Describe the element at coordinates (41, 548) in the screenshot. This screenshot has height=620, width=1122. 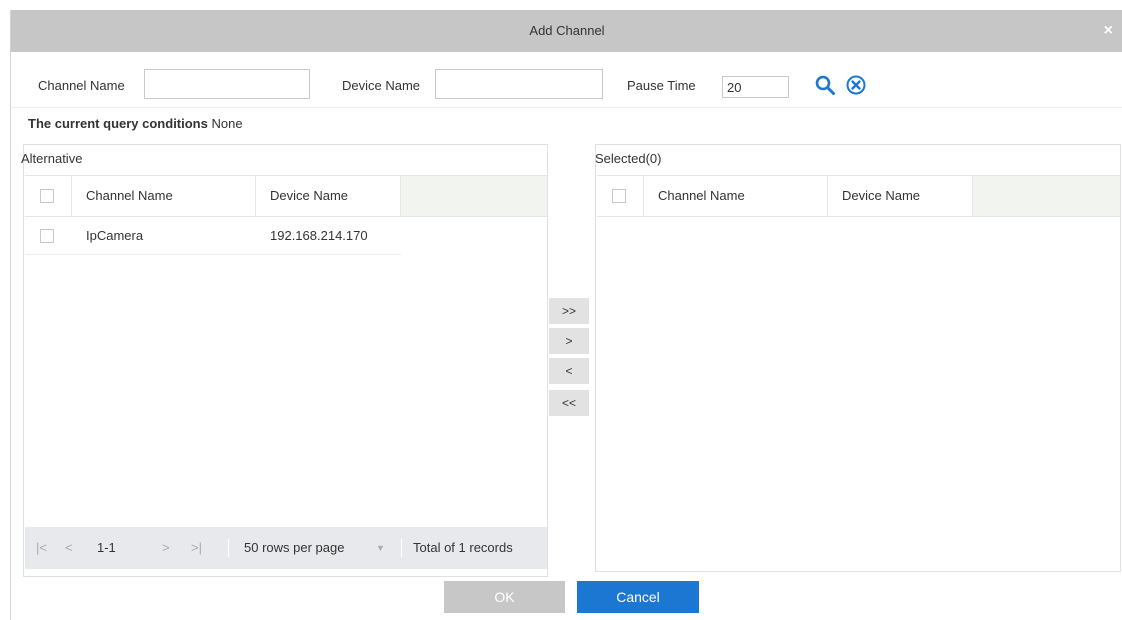
I see `first-page-icon: |<` at that location.